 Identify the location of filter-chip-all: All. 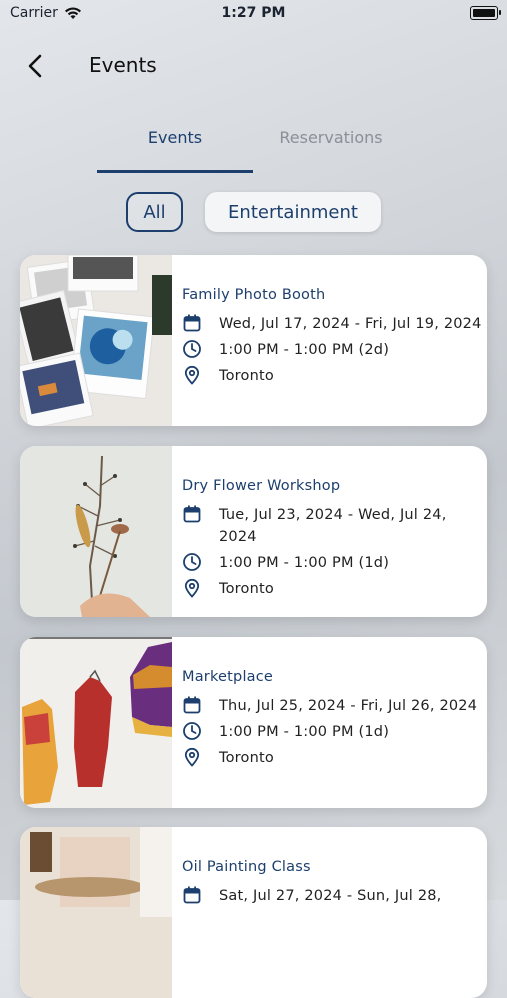
(154, 212).